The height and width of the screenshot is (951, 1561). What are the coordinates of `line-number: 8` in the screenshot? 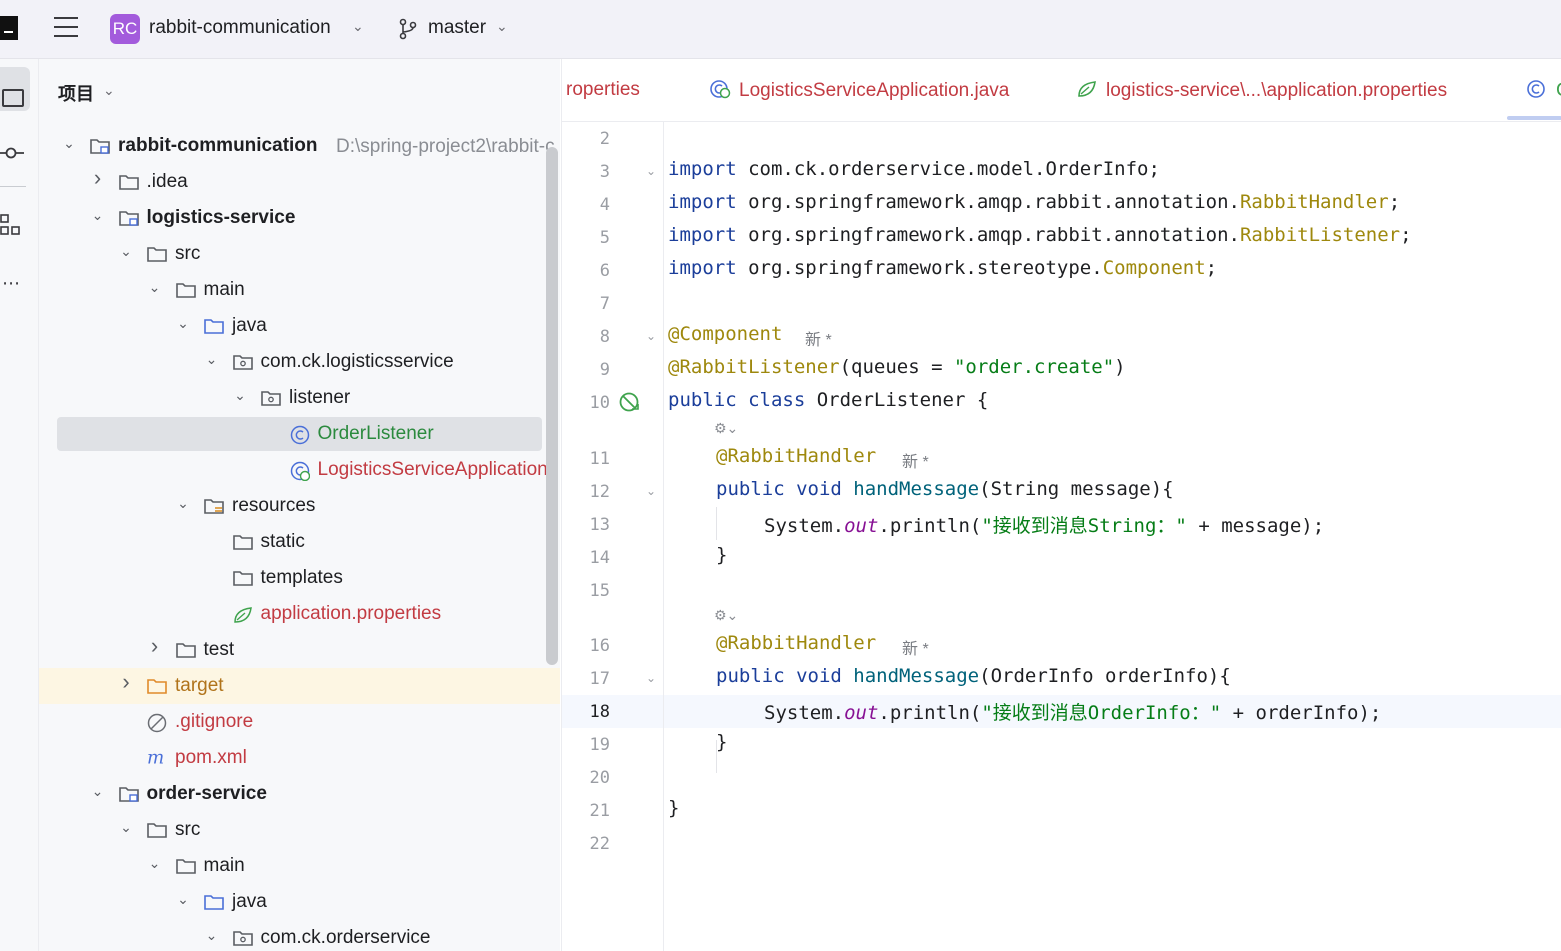 It's located at (604, 337).